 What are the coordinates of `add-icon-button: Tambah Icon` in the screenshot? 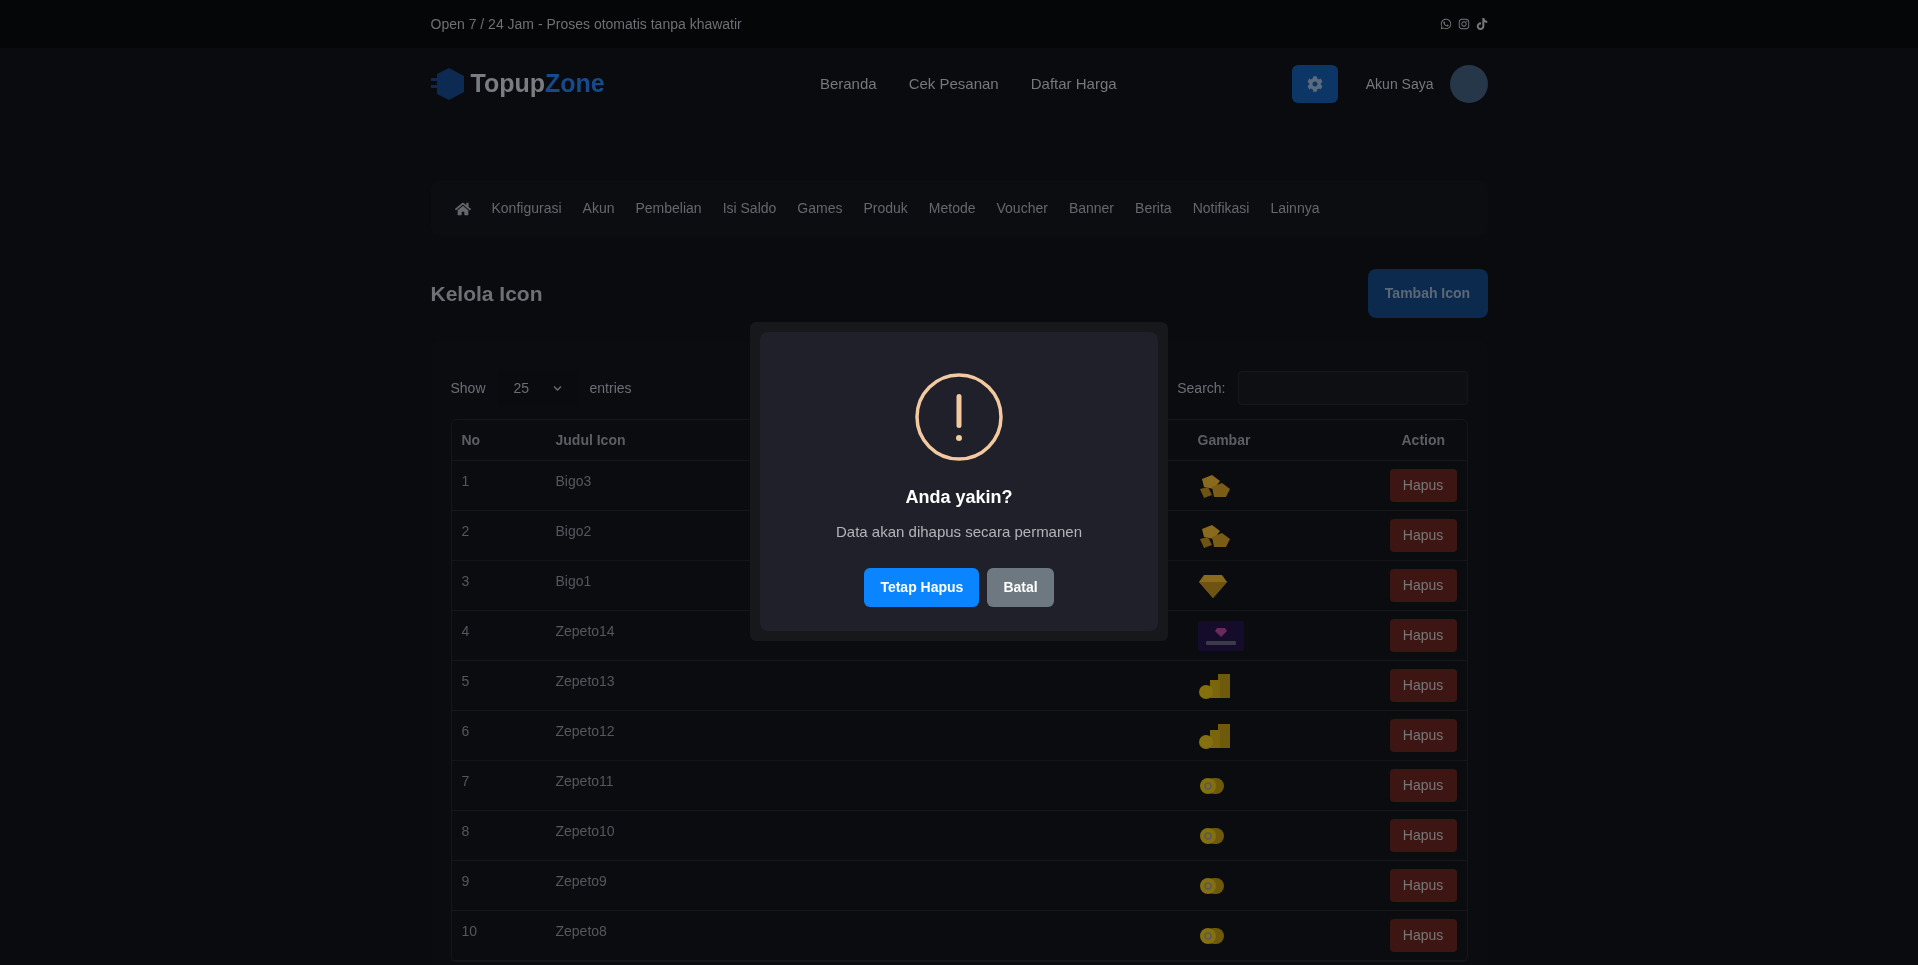 It's located at (1427, 293).